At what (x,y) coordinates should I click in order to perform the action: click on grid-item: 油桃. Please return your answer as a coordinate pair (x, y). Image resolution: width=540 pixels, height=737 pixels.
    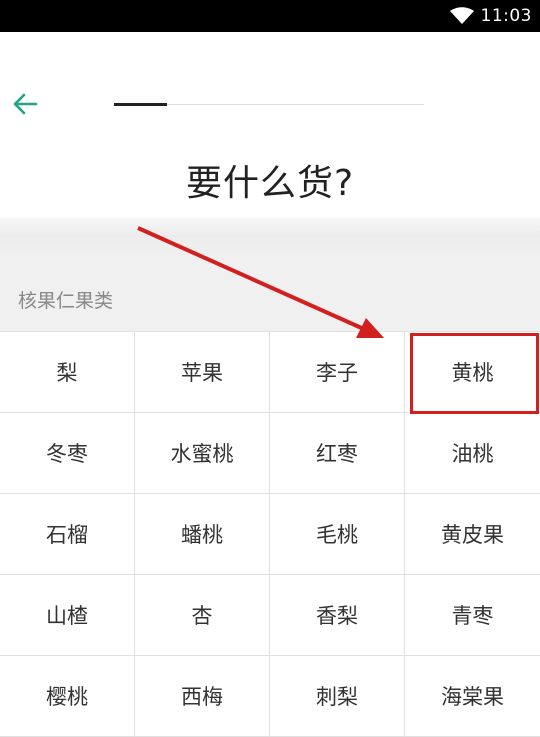
    Looking at the image, I should click on (472, 453).